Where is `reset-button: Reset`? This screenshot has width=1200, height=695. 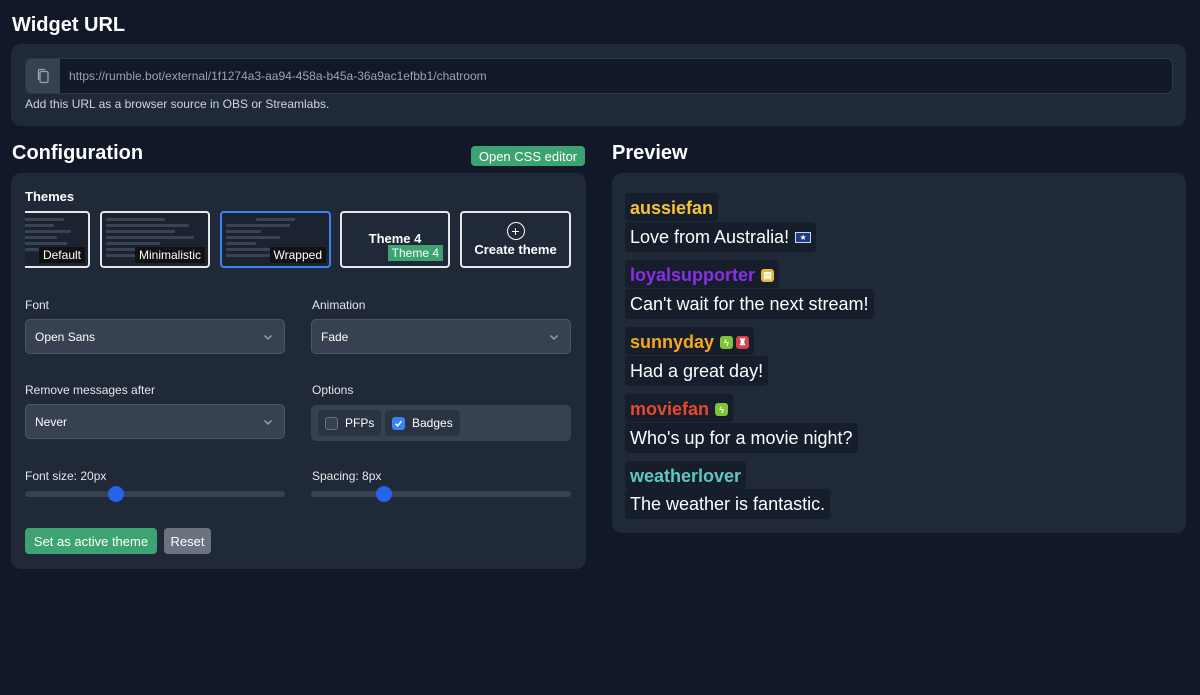 reset-button: Reset is located at coordinates (187, 541).